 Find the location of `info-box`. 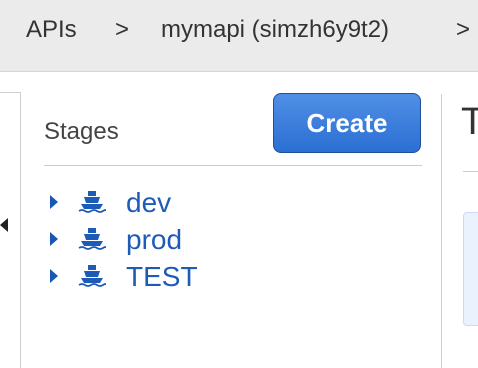

info-box is located at coordinates (470, 269).